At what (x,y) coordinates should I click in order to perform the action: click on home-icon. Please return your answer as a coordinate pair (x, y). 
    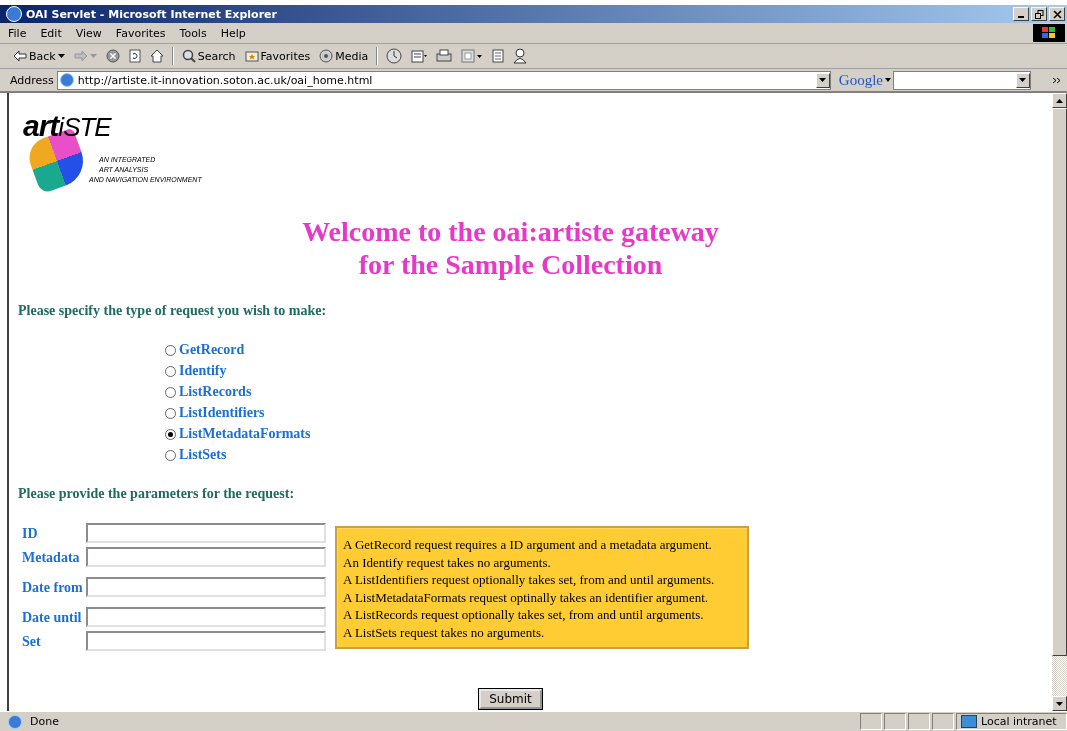
    Looking at the image, I should click on (156, 56).